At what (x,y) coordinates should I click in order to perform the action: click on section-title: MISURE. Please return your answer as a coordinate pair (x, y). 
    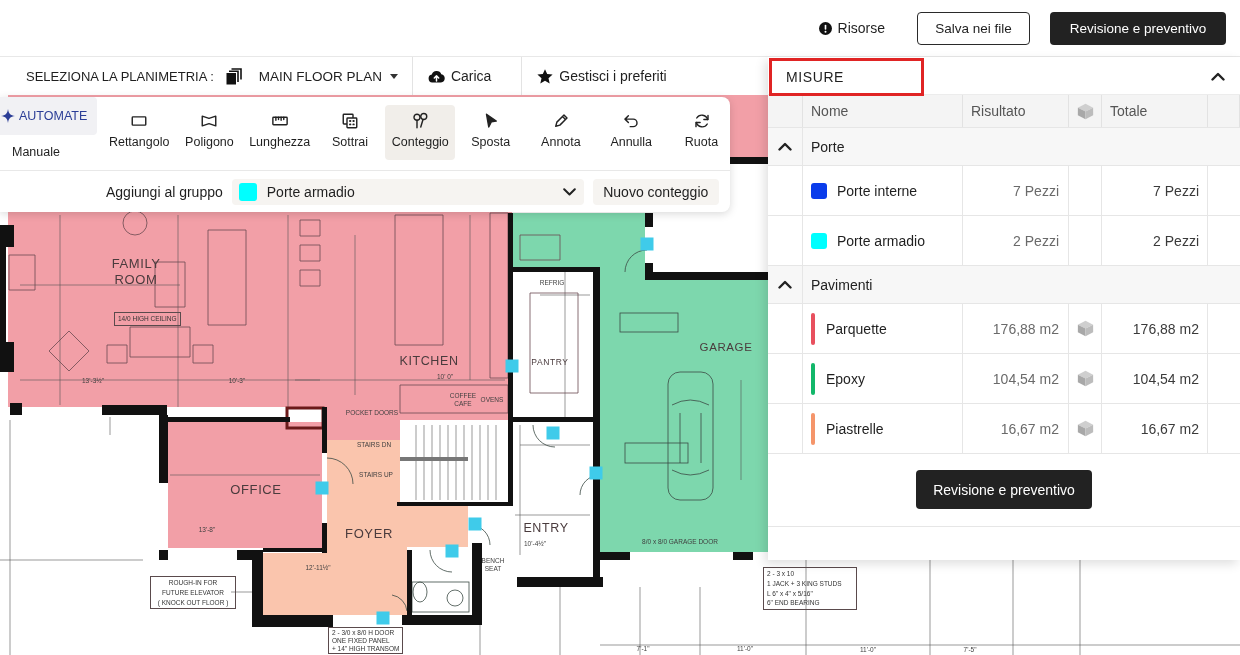
    Looking at the image, I should click on (846, 77).